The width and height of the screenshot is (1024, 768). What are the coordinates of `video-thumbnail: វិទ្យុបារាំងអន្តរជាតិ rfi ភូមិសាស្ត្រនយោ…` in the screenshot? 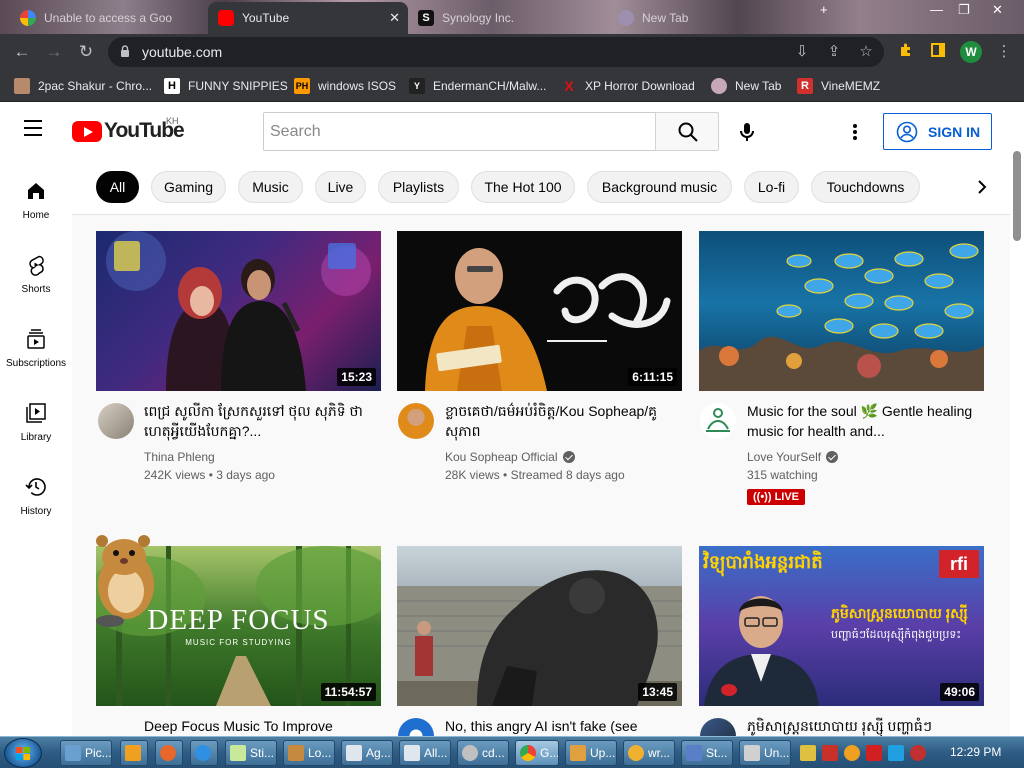 It's located at (841, 626).